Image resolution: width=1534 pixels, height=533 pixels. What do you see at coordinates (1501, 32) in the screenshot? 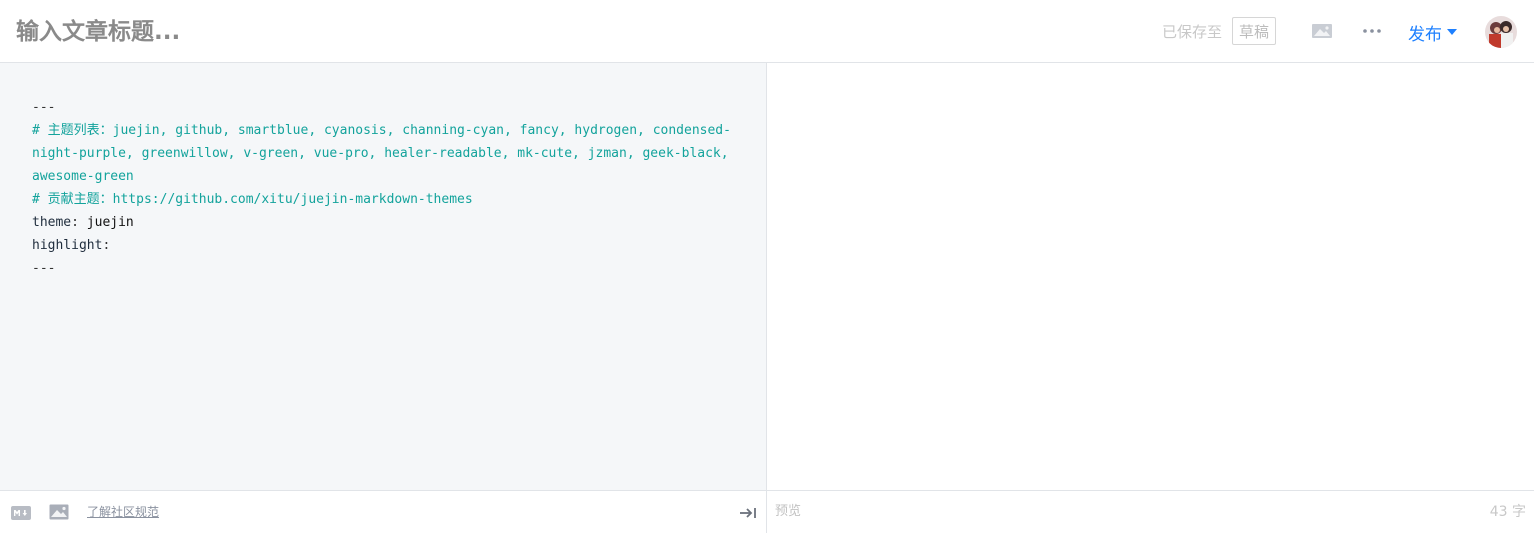
I see `avatar` at bounding box center [1501, 32].